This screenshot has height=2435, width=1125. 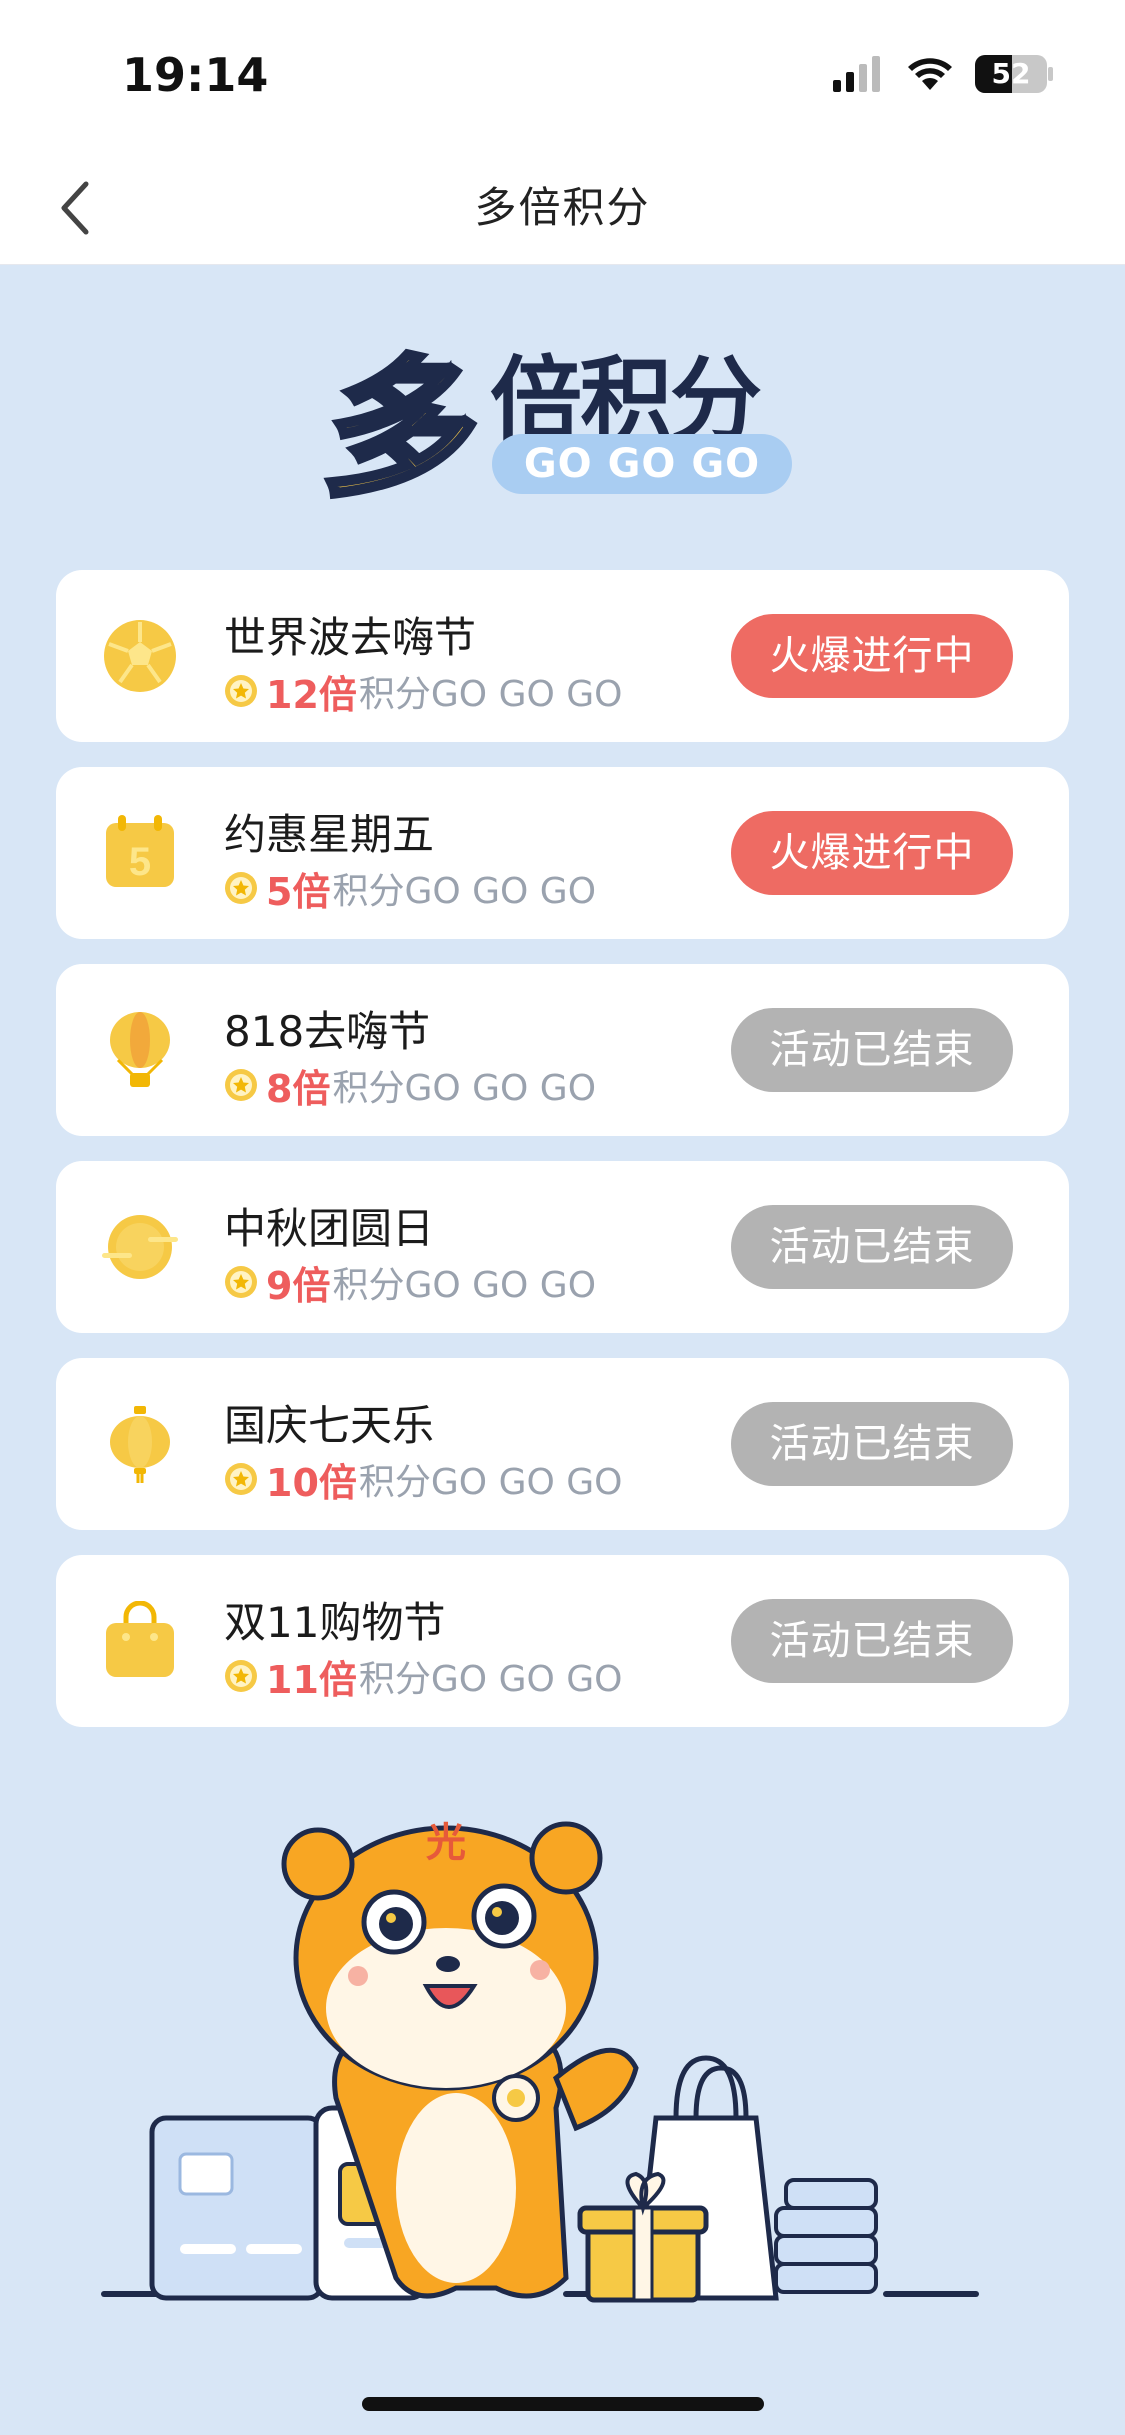 I want to click on activity-points: 12倍 积分GO GO GO, so click(x=423, y=691).